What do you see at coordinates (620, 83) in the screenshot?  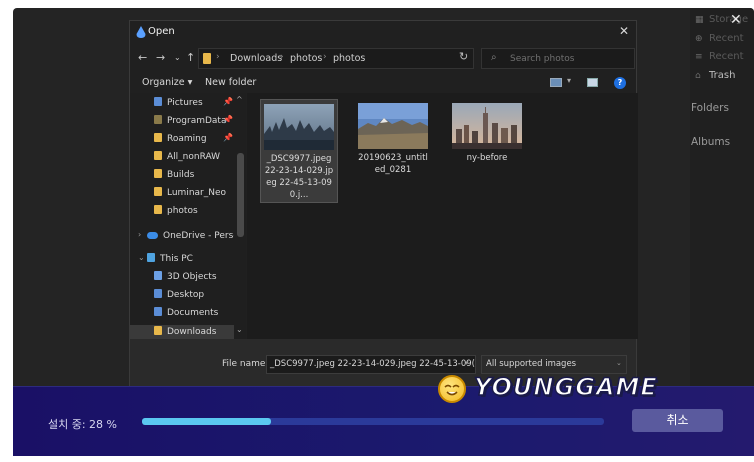 I see `help-icon: ?` at bounding box center [620, 83].